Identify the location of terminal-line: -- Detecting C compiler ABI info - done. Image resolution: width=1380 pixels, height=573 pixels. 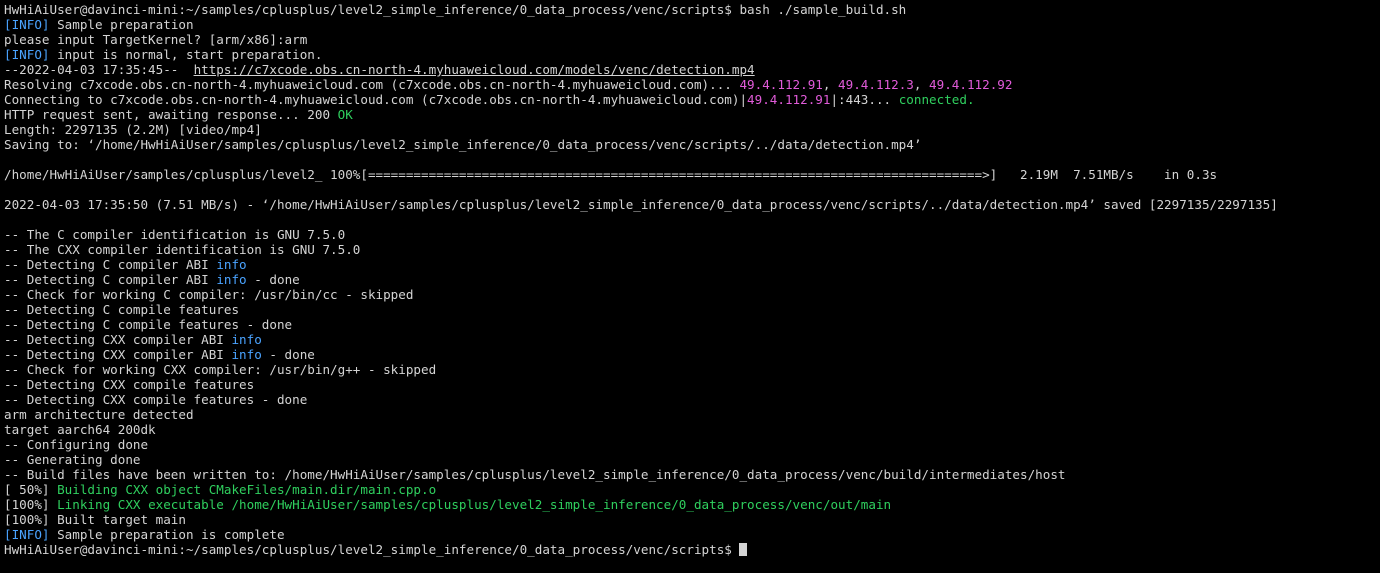
(690, 279).